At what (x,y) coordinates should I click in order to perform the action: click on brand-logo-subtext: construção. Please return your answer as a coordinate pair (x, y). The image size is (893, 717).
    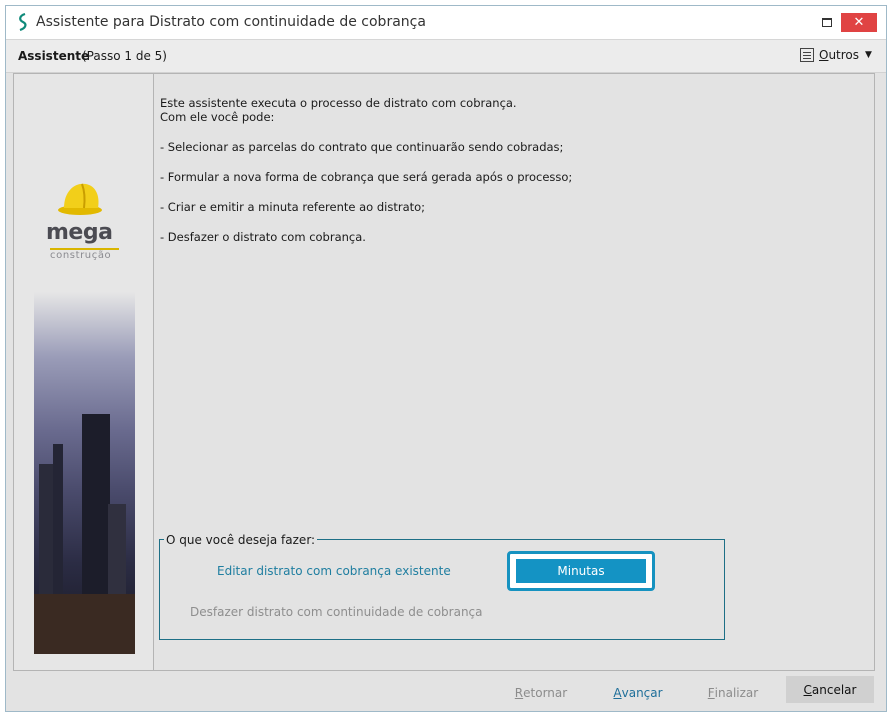
    Looking at the image, I should click on (81, 255).